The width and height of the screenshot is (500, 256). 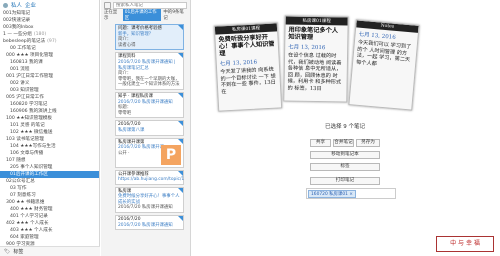 I want to click on tags-label: 标签, so click(x=18, y=251).